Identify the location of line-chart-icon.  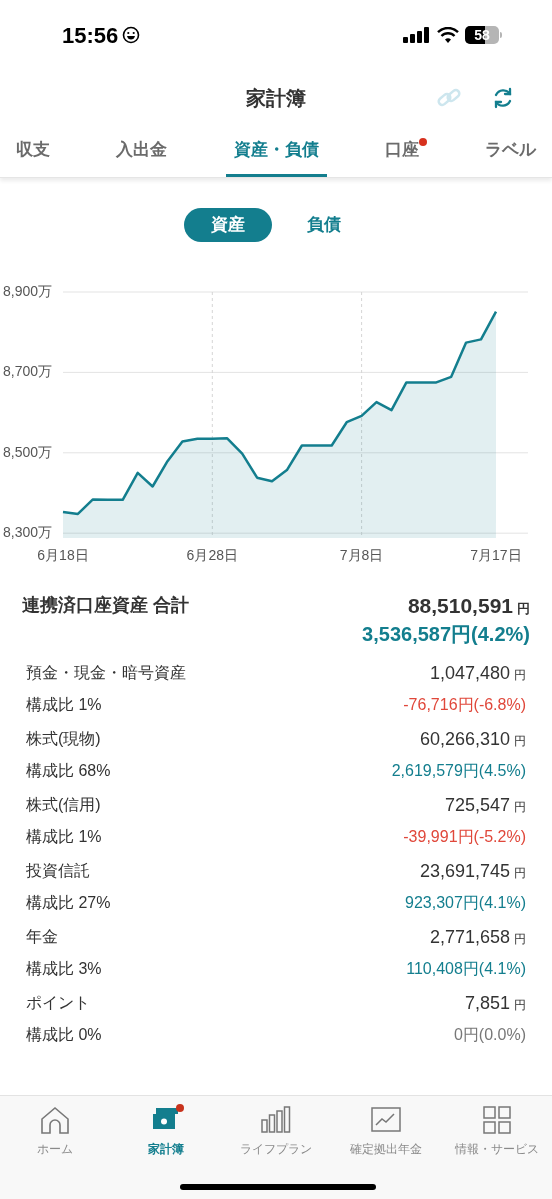
(386, 1120).